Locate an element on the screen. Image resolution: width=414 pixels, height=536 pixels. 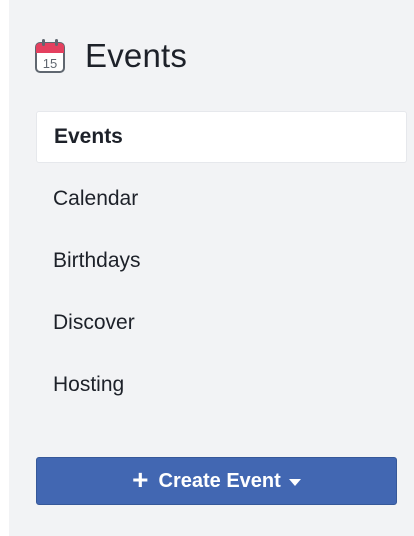
sidebar-header: 15 Events is located at coordinates (111, 56).